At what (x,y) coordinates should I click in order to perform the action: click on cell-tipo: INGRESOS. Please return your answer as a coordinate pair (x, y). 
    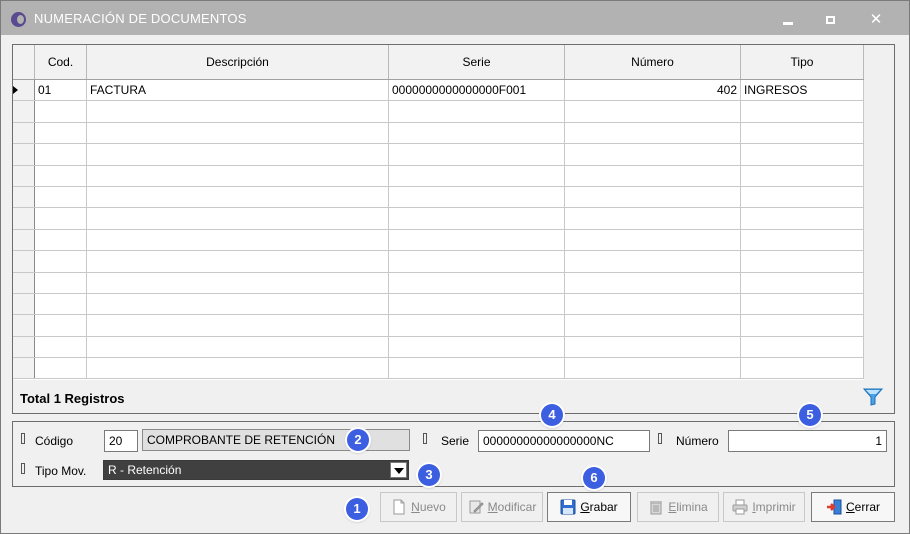
    Looking at the image, I should click on (802, 90).